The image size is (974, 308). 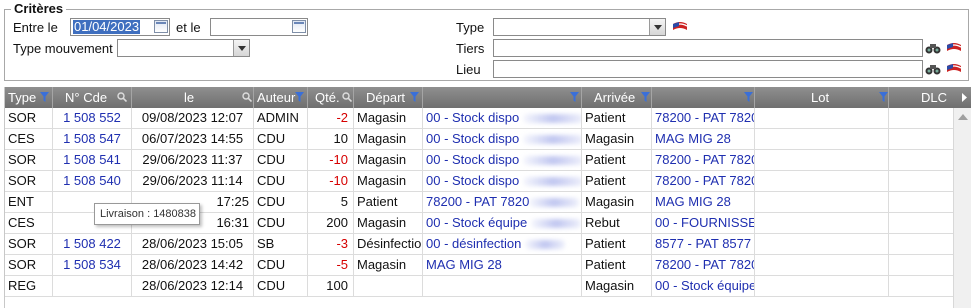 What do you see at coordinates (502, 202) in the screenshot?
I see `cell-departure-place: 78200 - PAT 7820` at bounding box center [502, 202].